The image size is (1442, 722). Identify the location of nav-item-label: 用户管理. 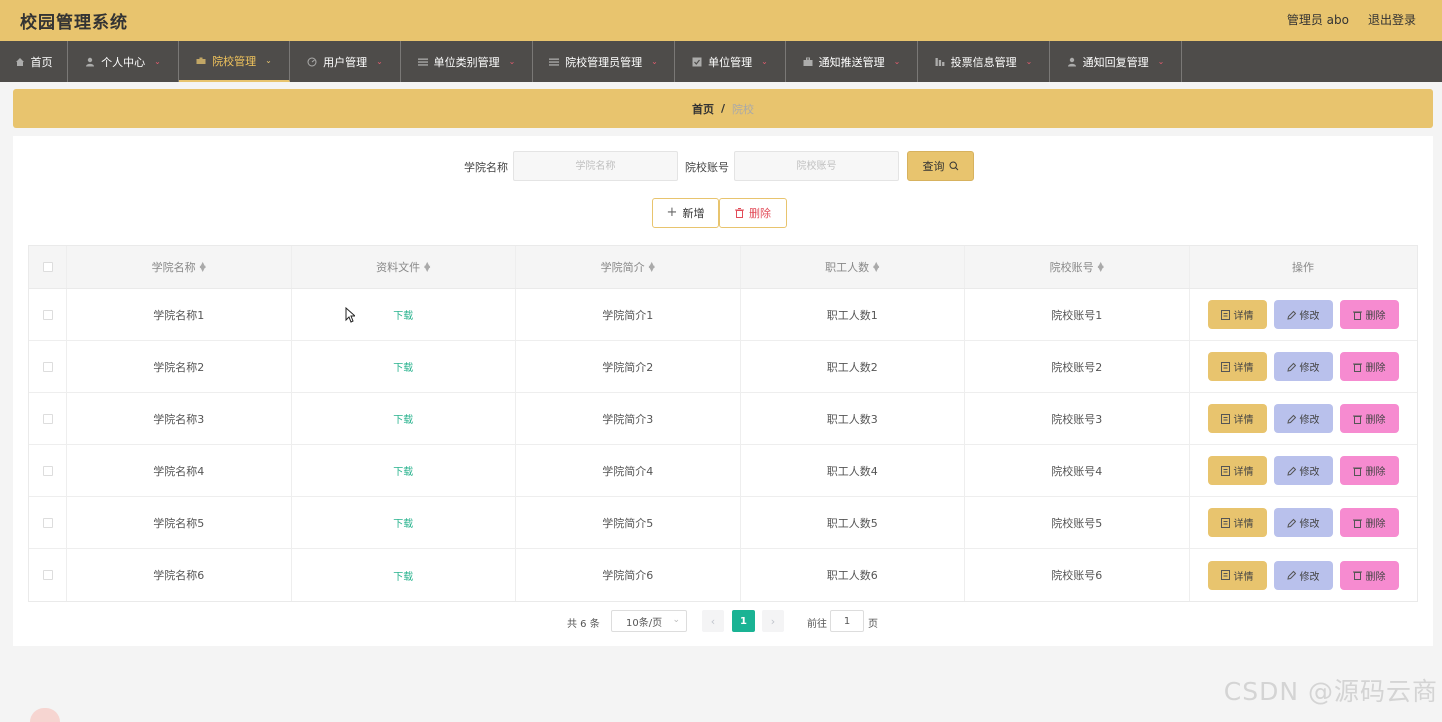
(345, 62).